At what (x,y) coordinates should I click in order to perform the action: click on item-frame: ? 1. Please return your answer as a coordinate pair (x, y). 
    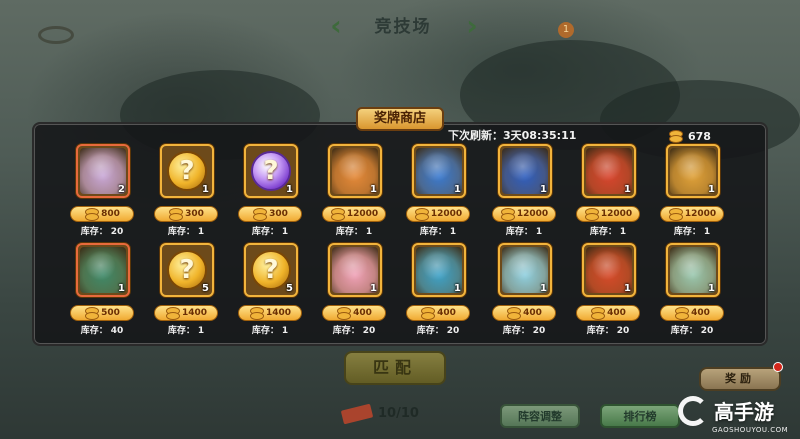
    Looking at the image, I should click on (271, 171).